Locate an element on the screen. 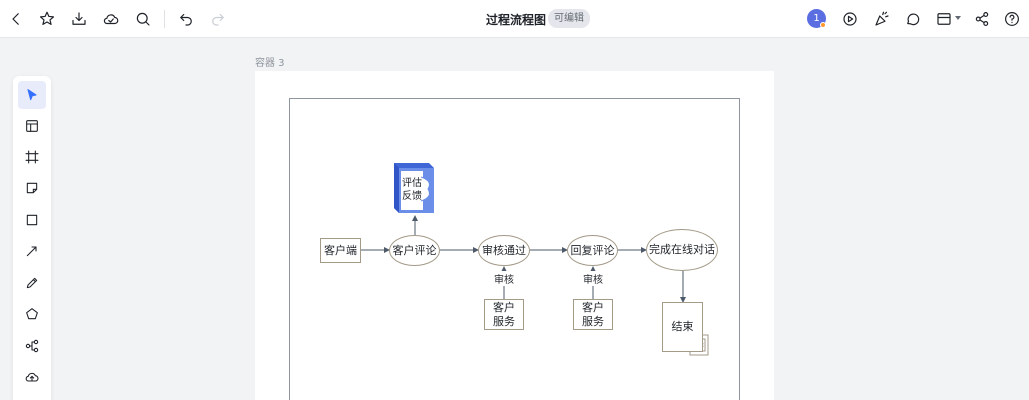  editable-badge: 可编辑 is located at coordinates (569, 18).